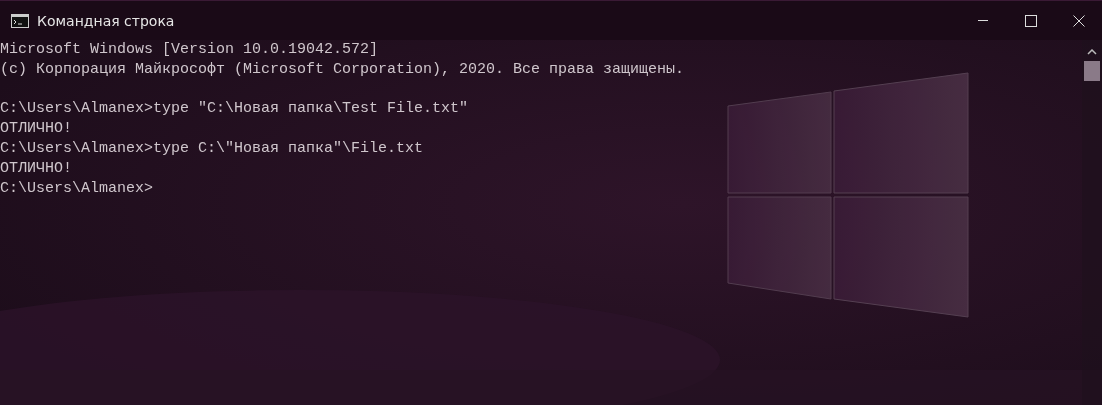  Describe the element at coordinates (212, 149) in the screenshot. I see `console-line: C:\Users\Almanex>type C:\"Новая папка"\File.txt` at that location.